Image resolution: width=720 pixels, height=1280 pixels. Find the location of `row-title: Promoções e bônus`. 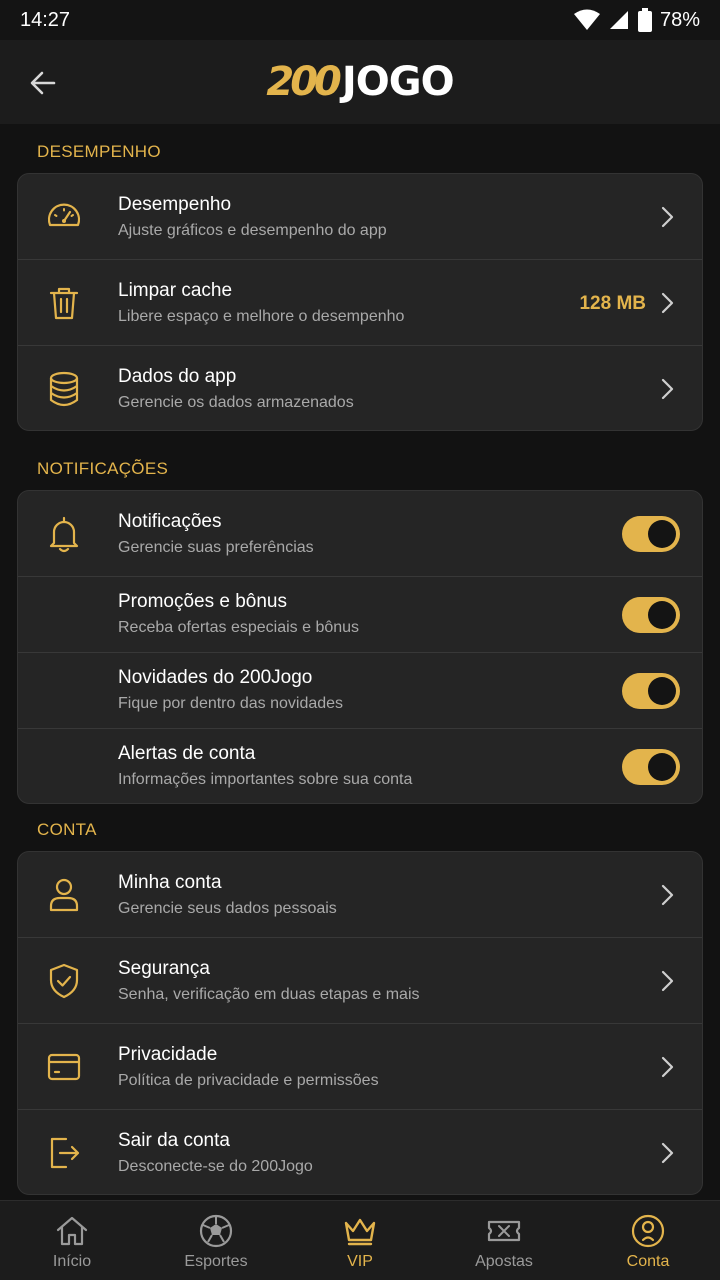

row-title: Promoções e bônus is located at coordinates (202, 601).